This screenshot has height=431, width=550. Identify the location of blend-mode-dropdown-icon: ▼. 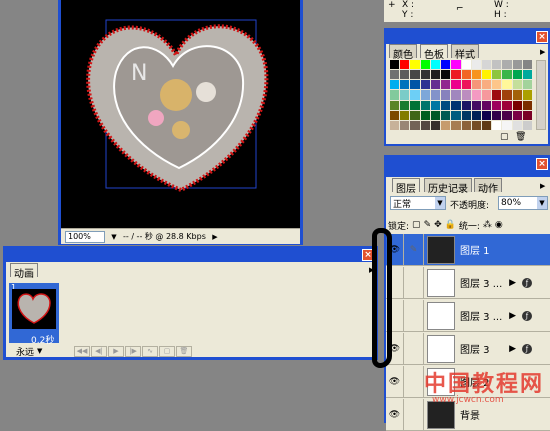
(440, 203).